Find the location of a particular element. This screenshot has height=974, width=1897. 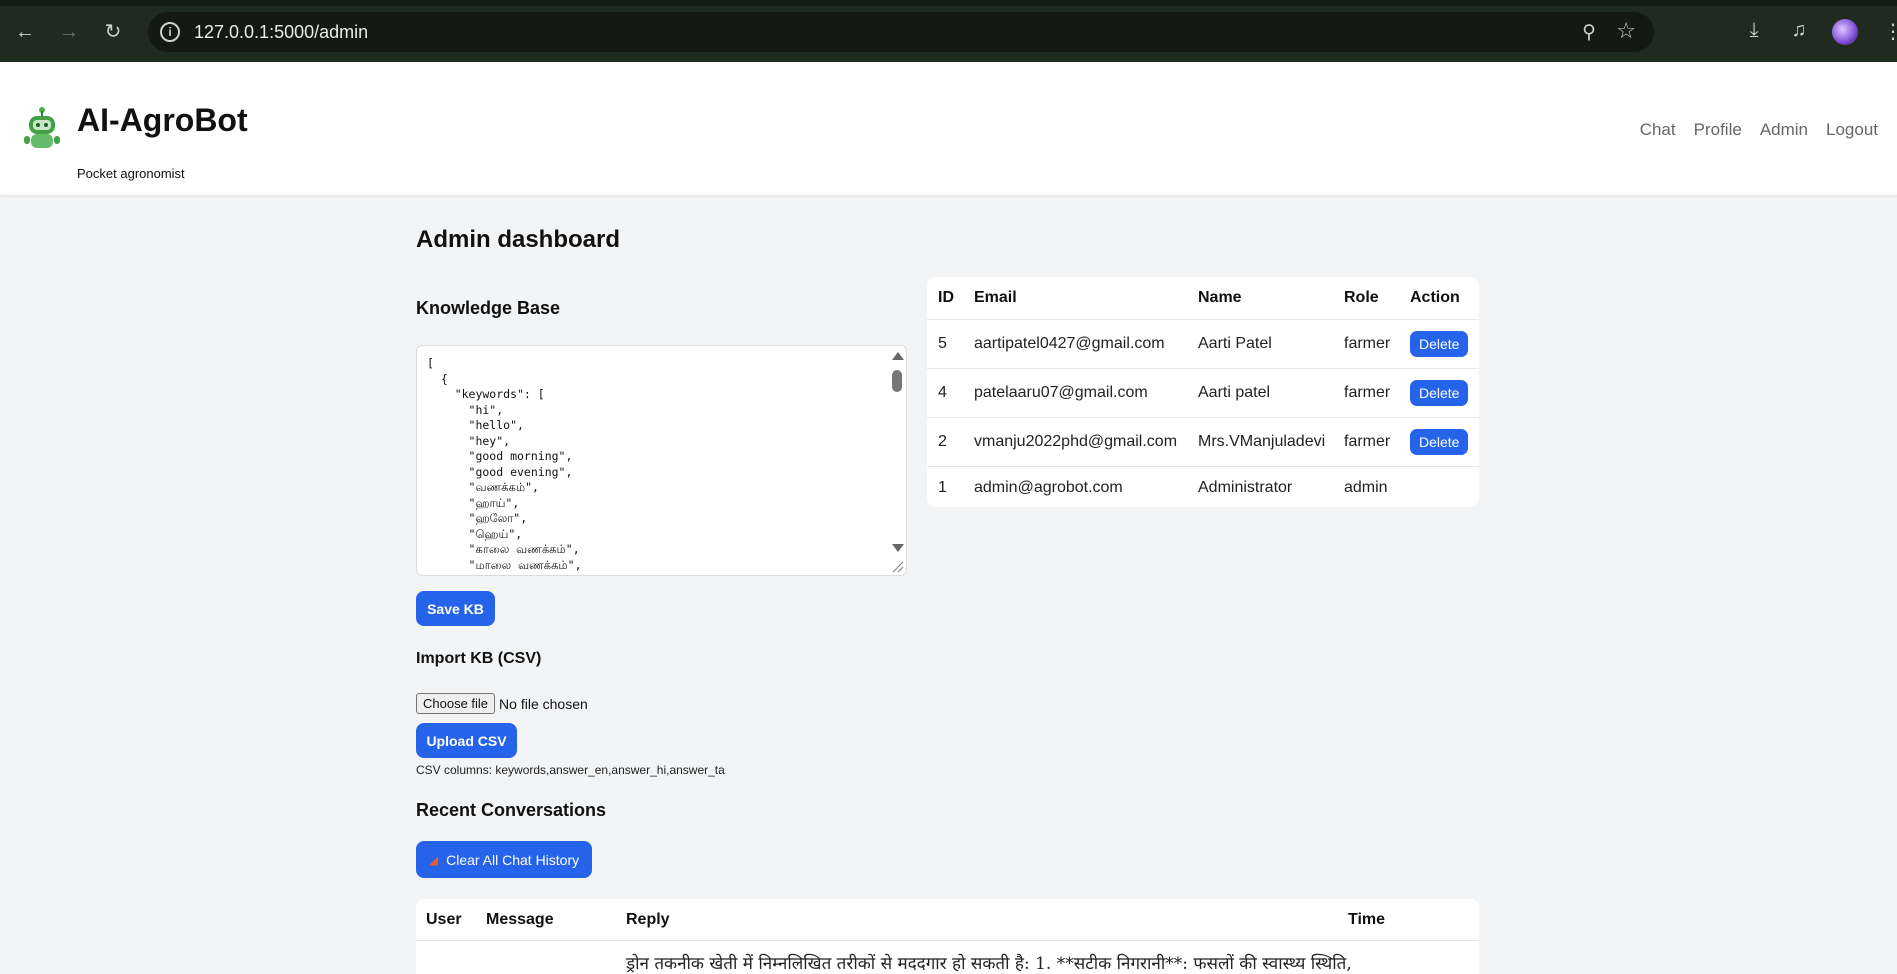

conversations-table-header: User Message Reply Time is located at coordinates (947, 920).